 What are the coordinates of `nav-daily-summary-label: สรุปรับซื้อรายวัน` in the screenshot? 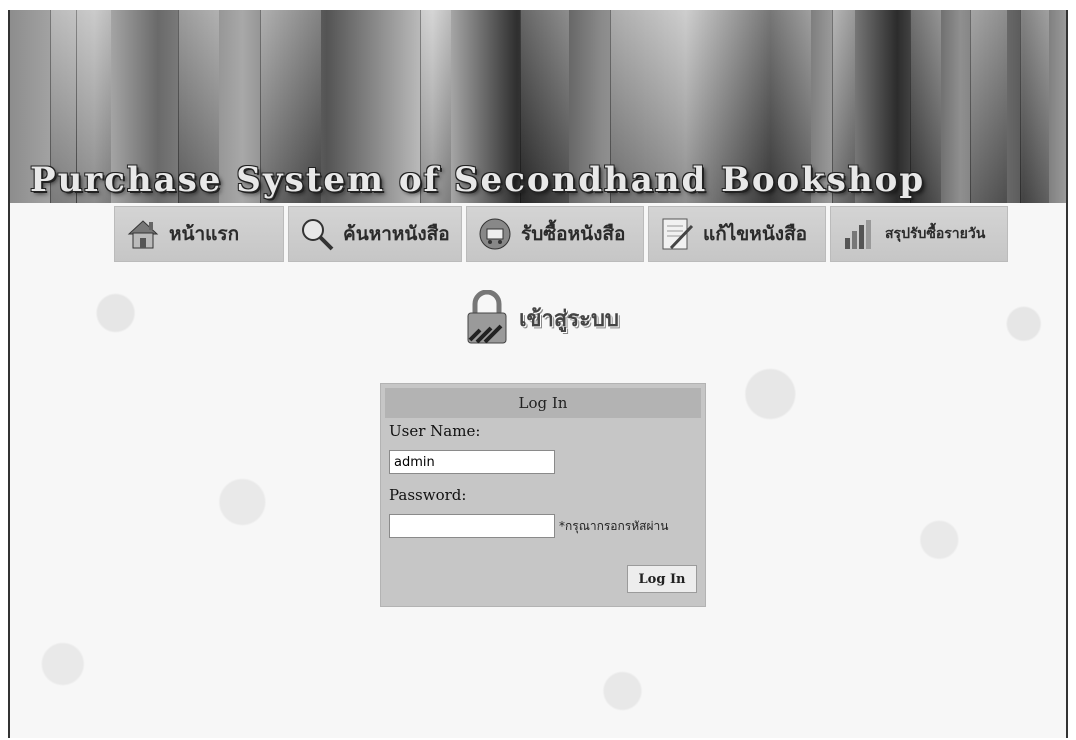 It's located at (935, 234).